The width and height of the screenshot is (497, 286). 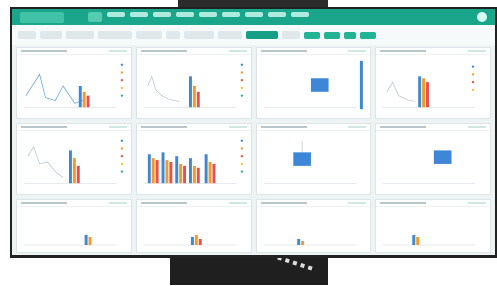 I want to click on line-bar-chart, so click(x=74, y=86).